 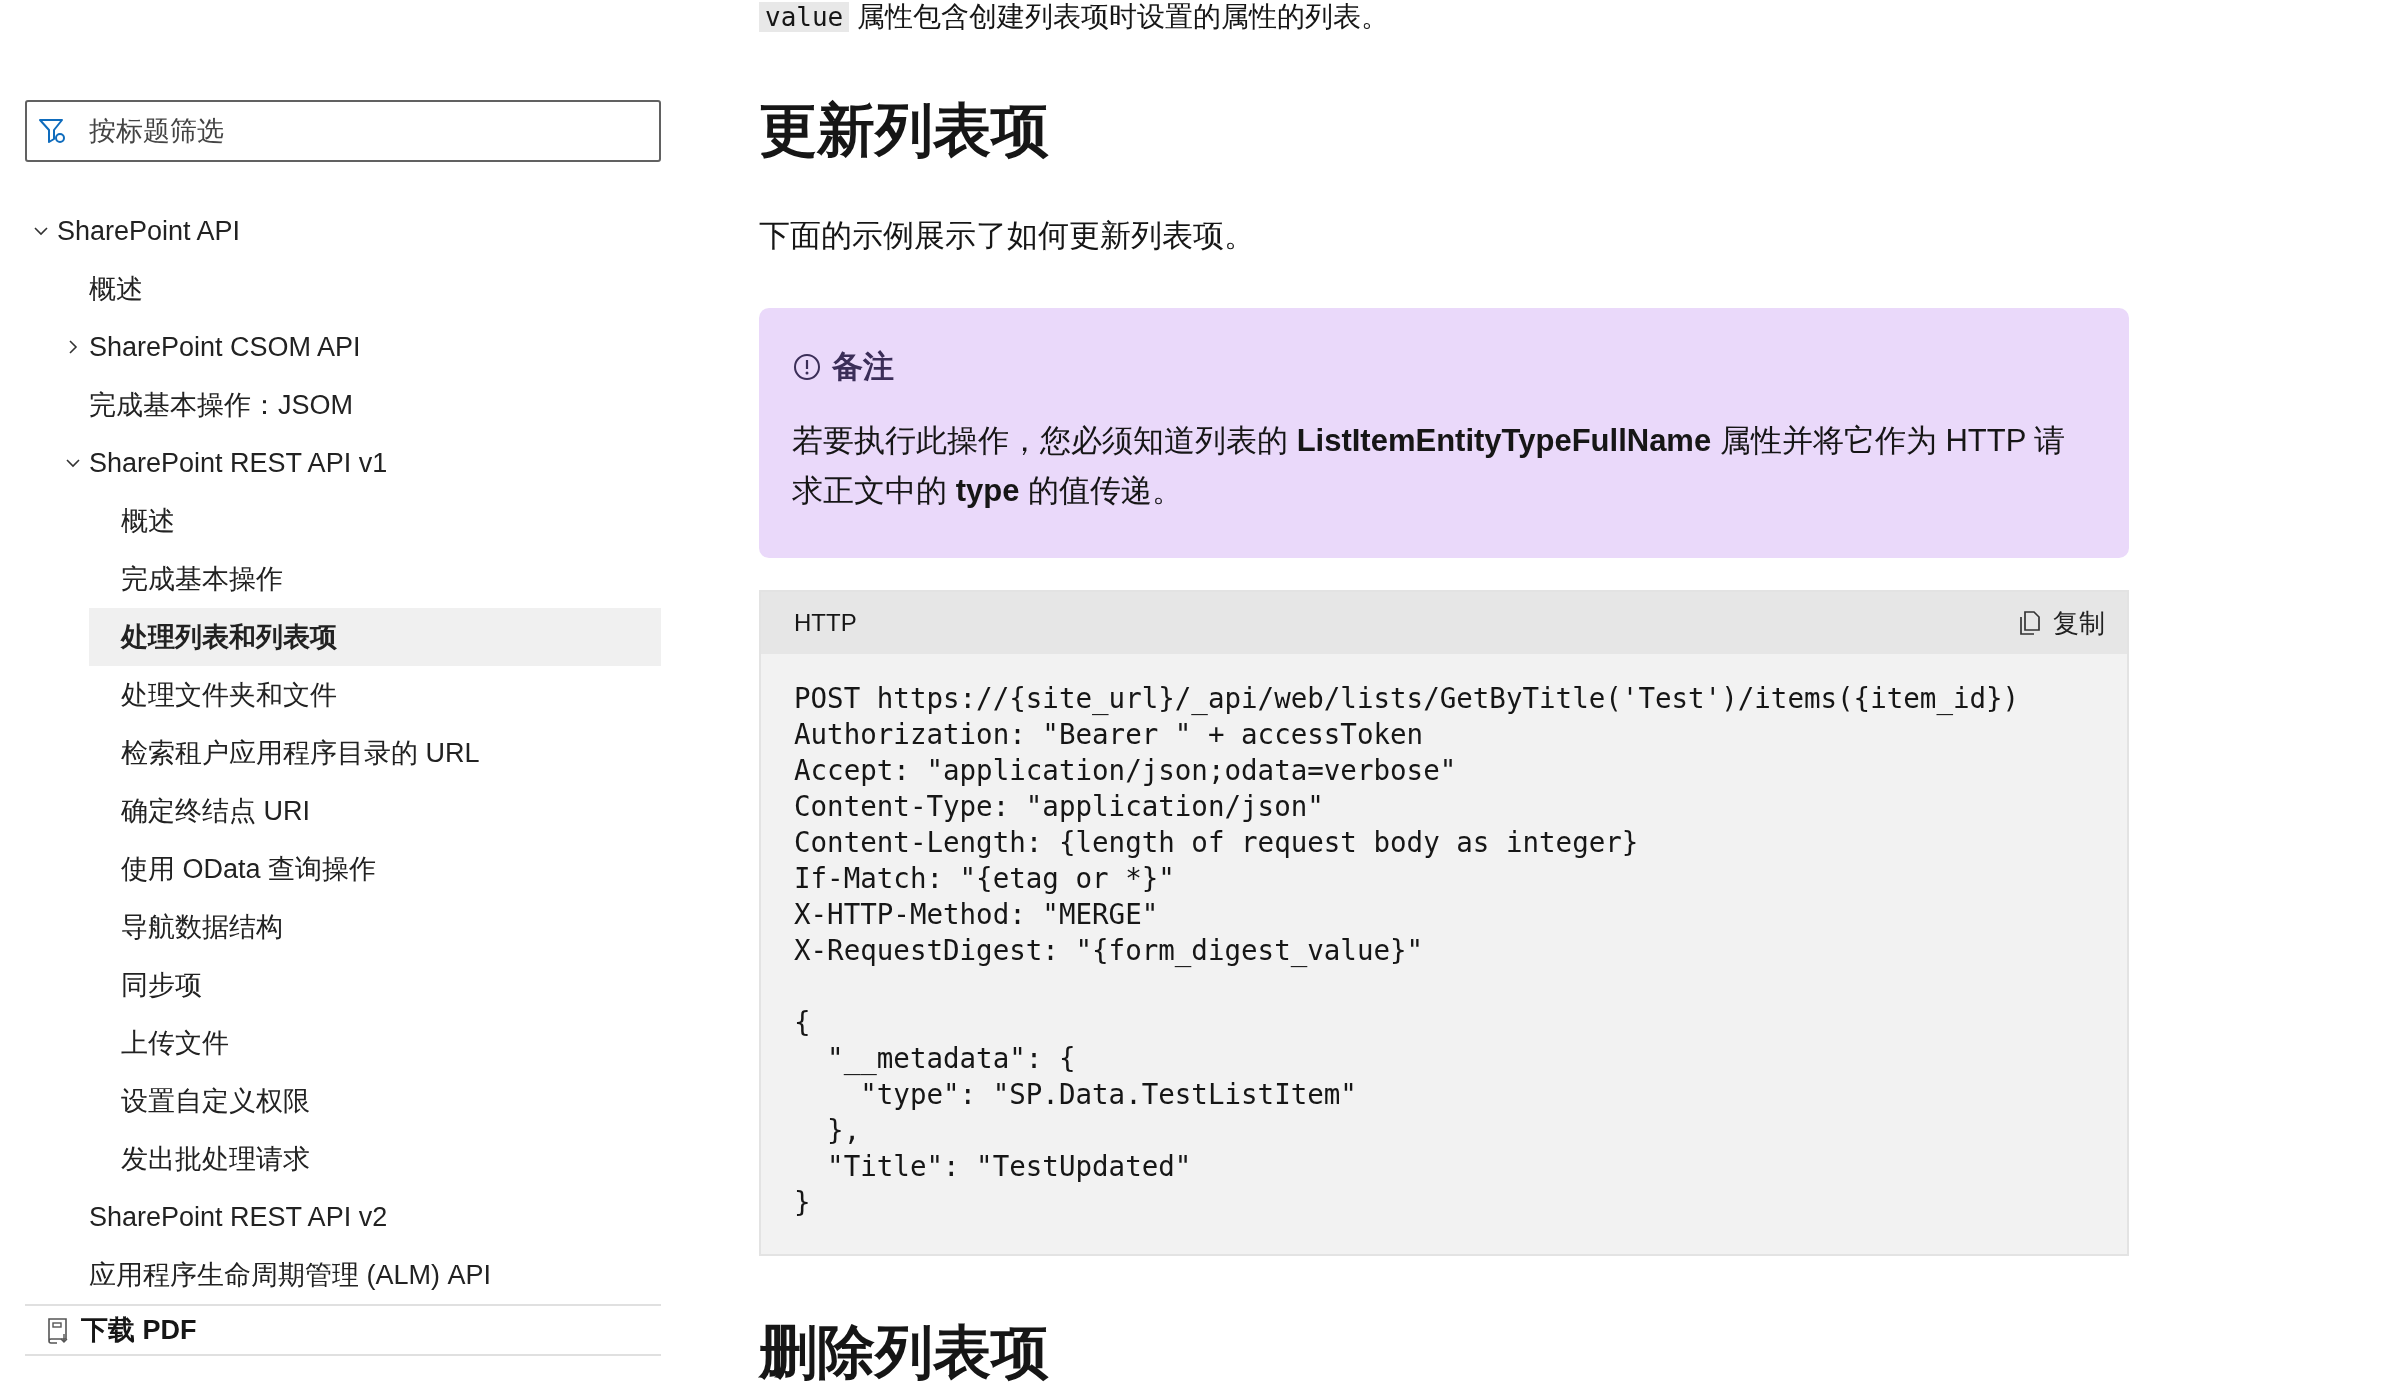 I want to click on section-heading: 删除列表项, so click(x=904, y=1352).